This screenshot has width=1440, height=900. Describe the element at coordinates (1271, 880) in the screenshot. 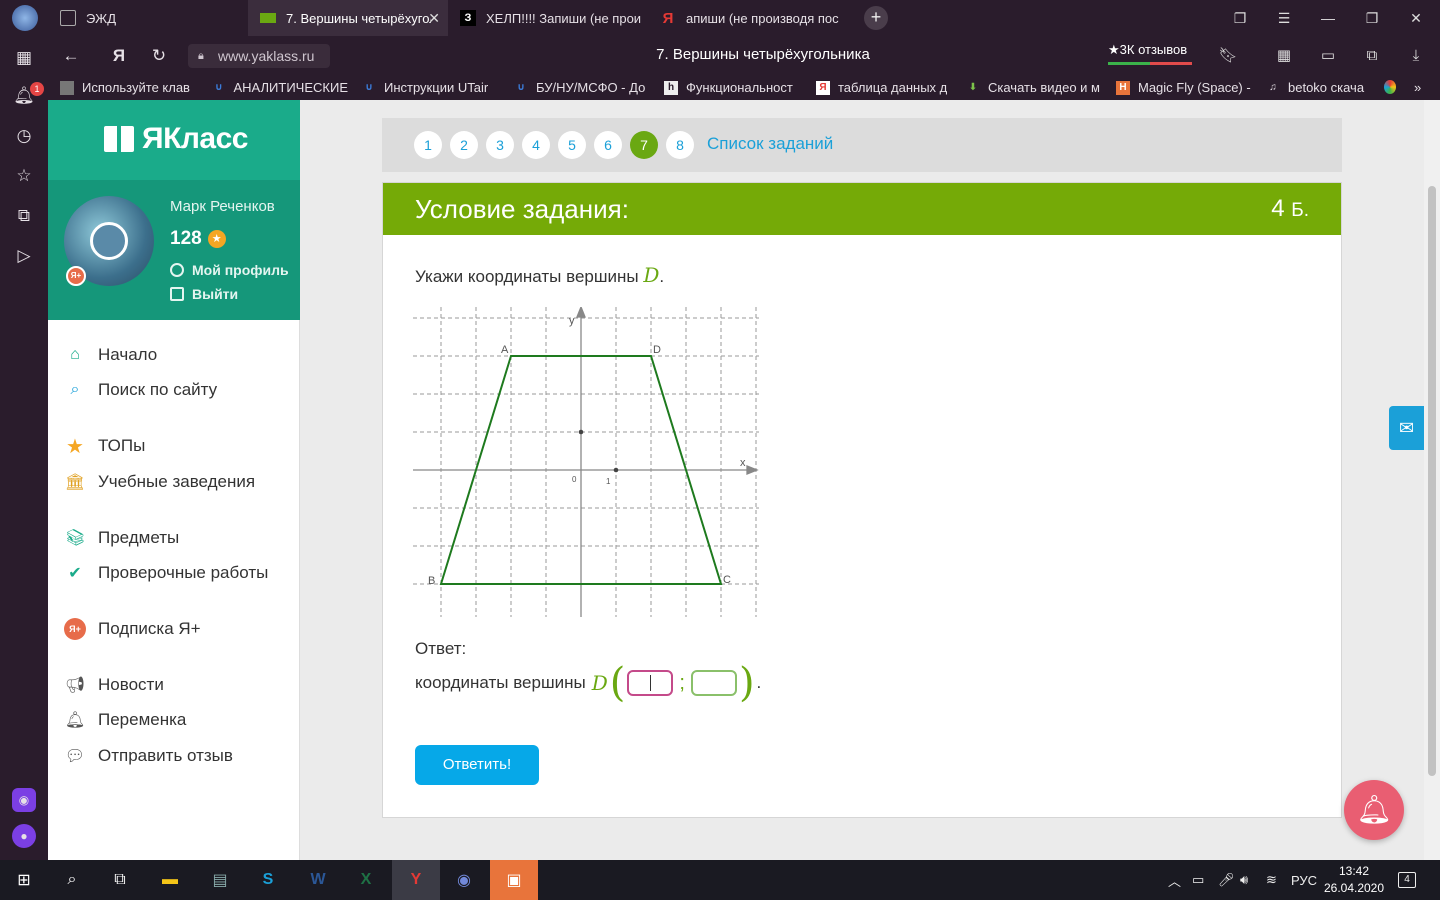

I see `network-icon: ≋` at that location.